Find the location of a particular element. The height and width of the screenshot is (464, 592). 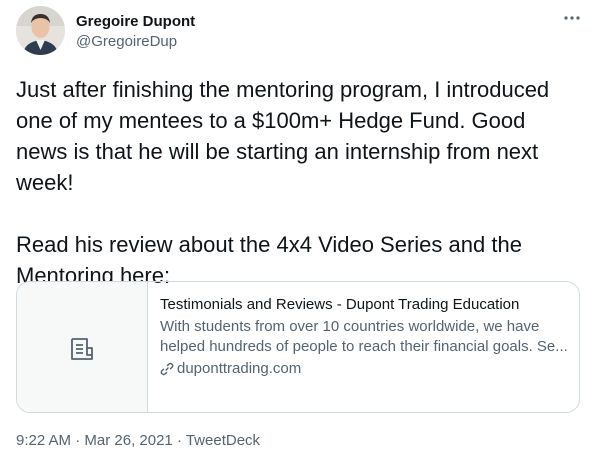

tweet-time: 9:22 AM is located at coordinates (43, 440).